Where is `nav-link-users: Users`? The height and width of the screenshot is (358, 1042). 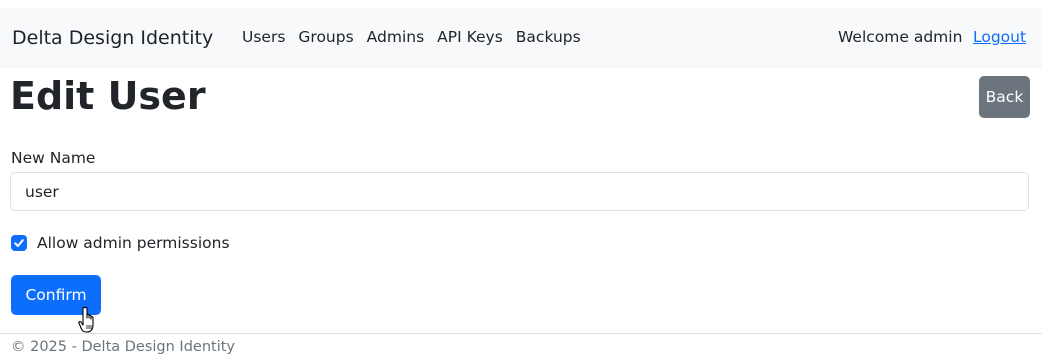
nav-link-users: Users is located at coordinates (263, 37).